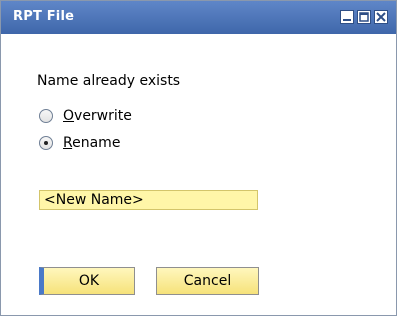 This screenshot has width=397, height=316. I want to click on message-text: Name already exists, so click(109, 81).